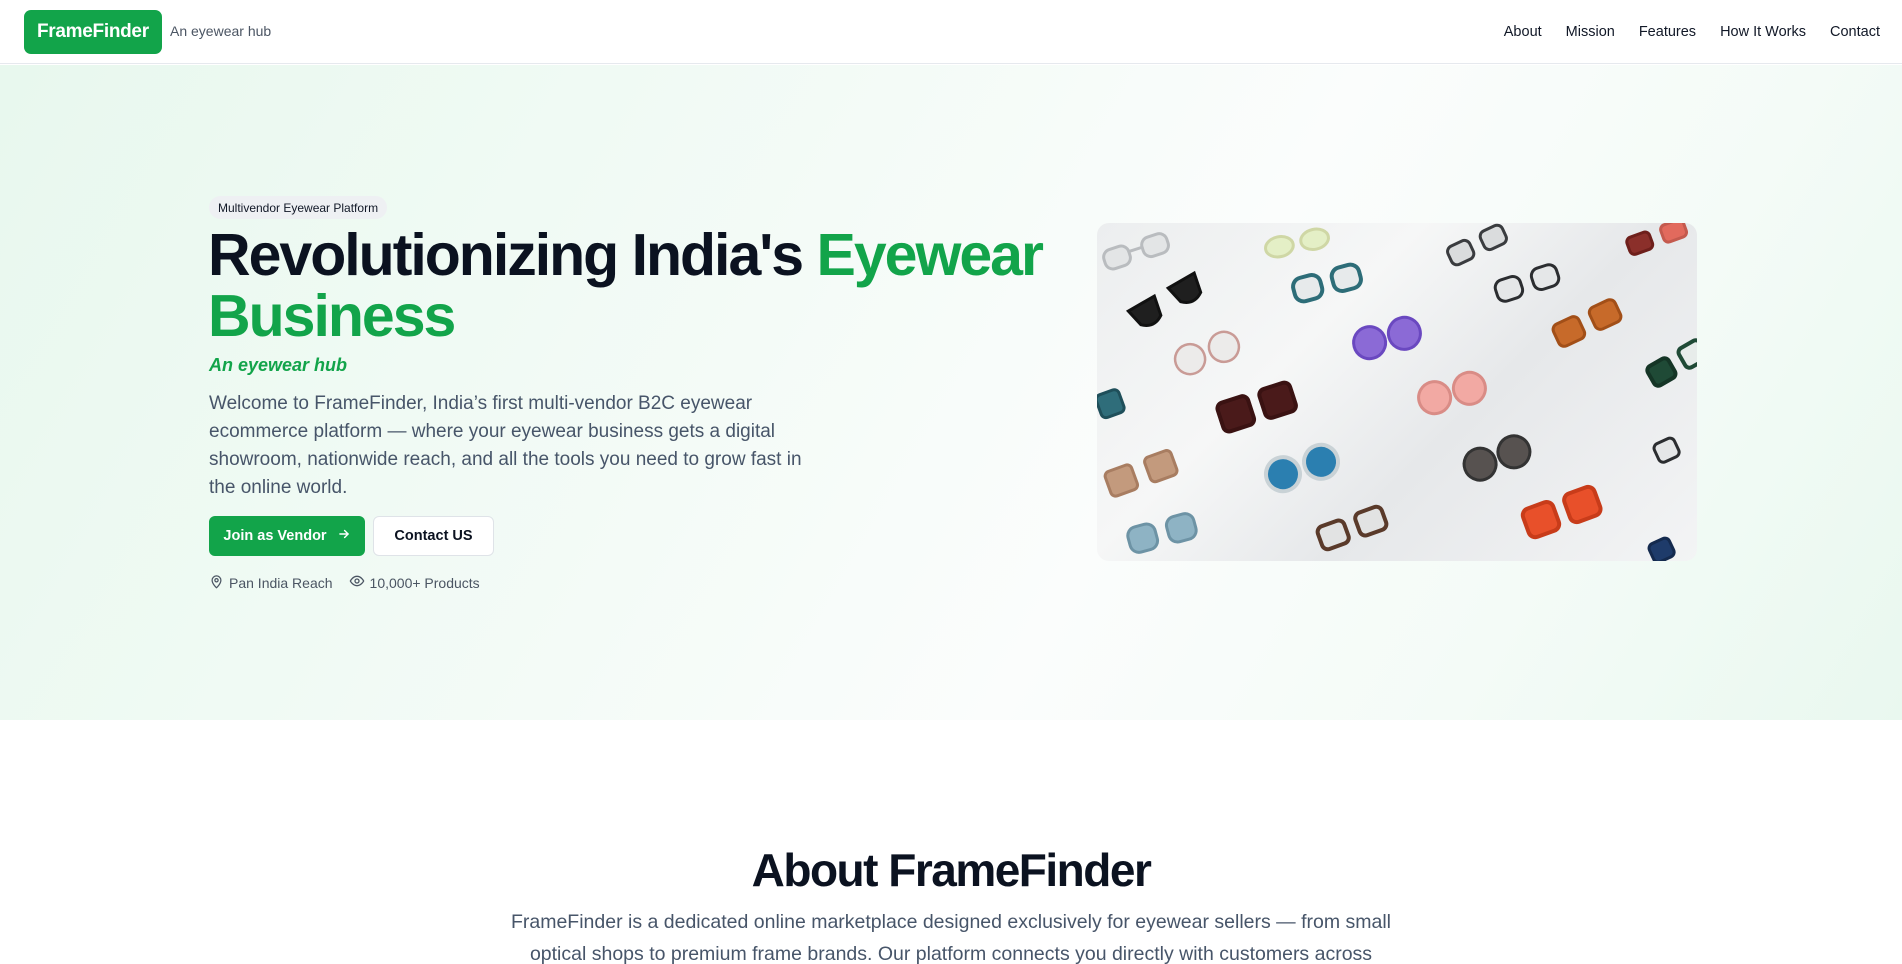  I want to click on stat-reach: Pan India Reach, so click(271, 582).